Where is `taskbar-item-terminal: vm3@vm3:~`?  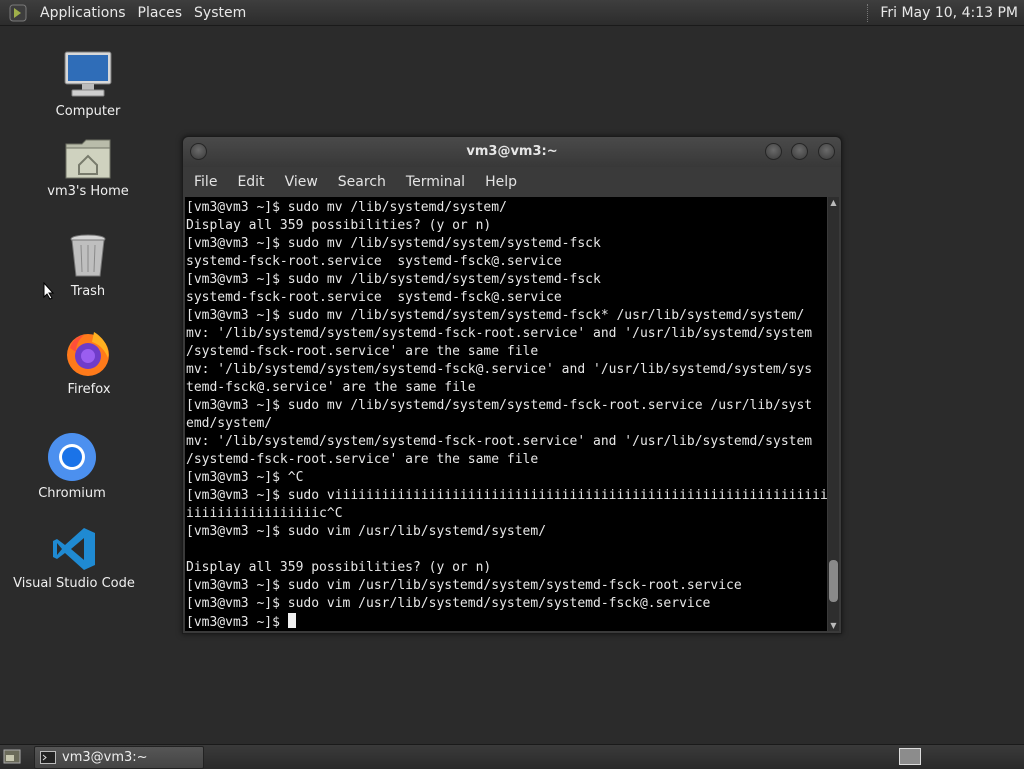
taskbar-item-terminal: vm3@vm3:~ is located at coordinates (119, 757).